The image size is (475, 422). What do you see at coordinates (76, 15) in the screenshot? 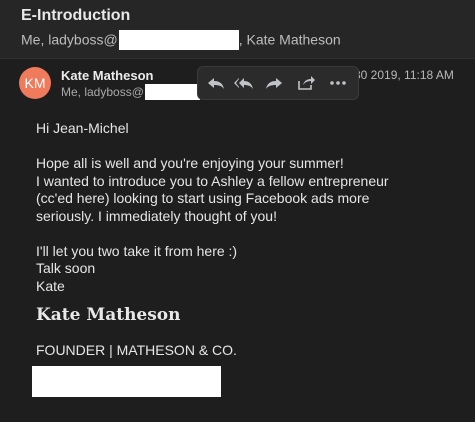
I see `email-subject: E-Introduction` at bounding box center [76, 15].